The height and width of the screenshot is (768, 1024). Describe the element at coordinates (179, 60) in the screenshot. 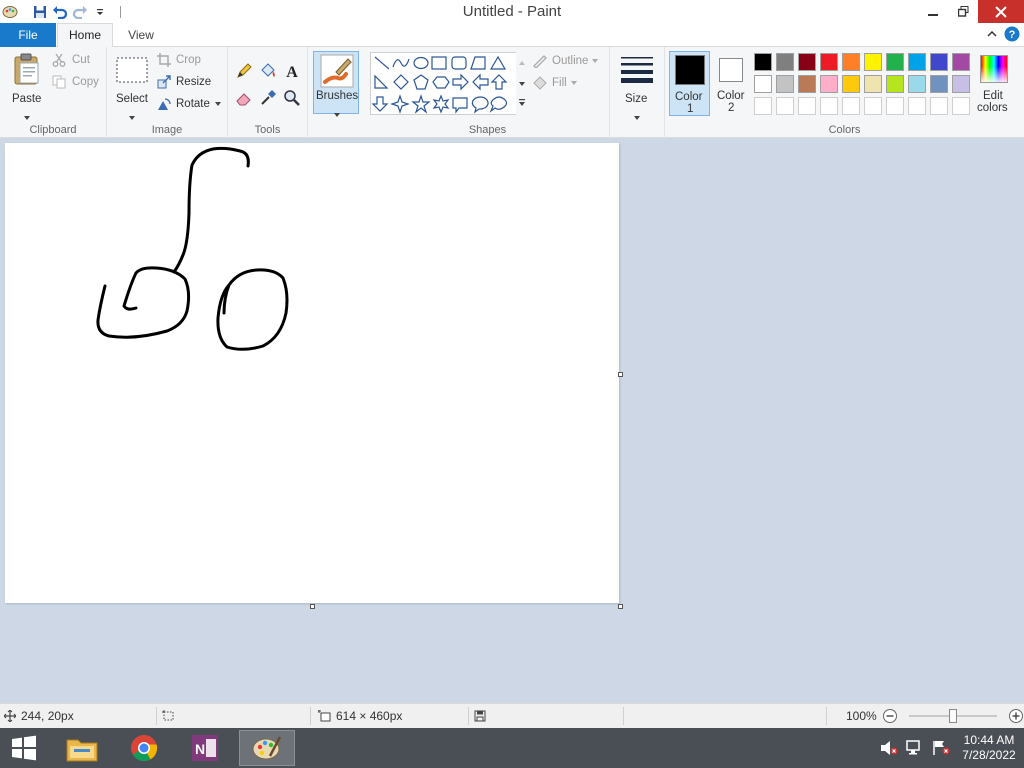

I see `crop-button: Crop` at that location.